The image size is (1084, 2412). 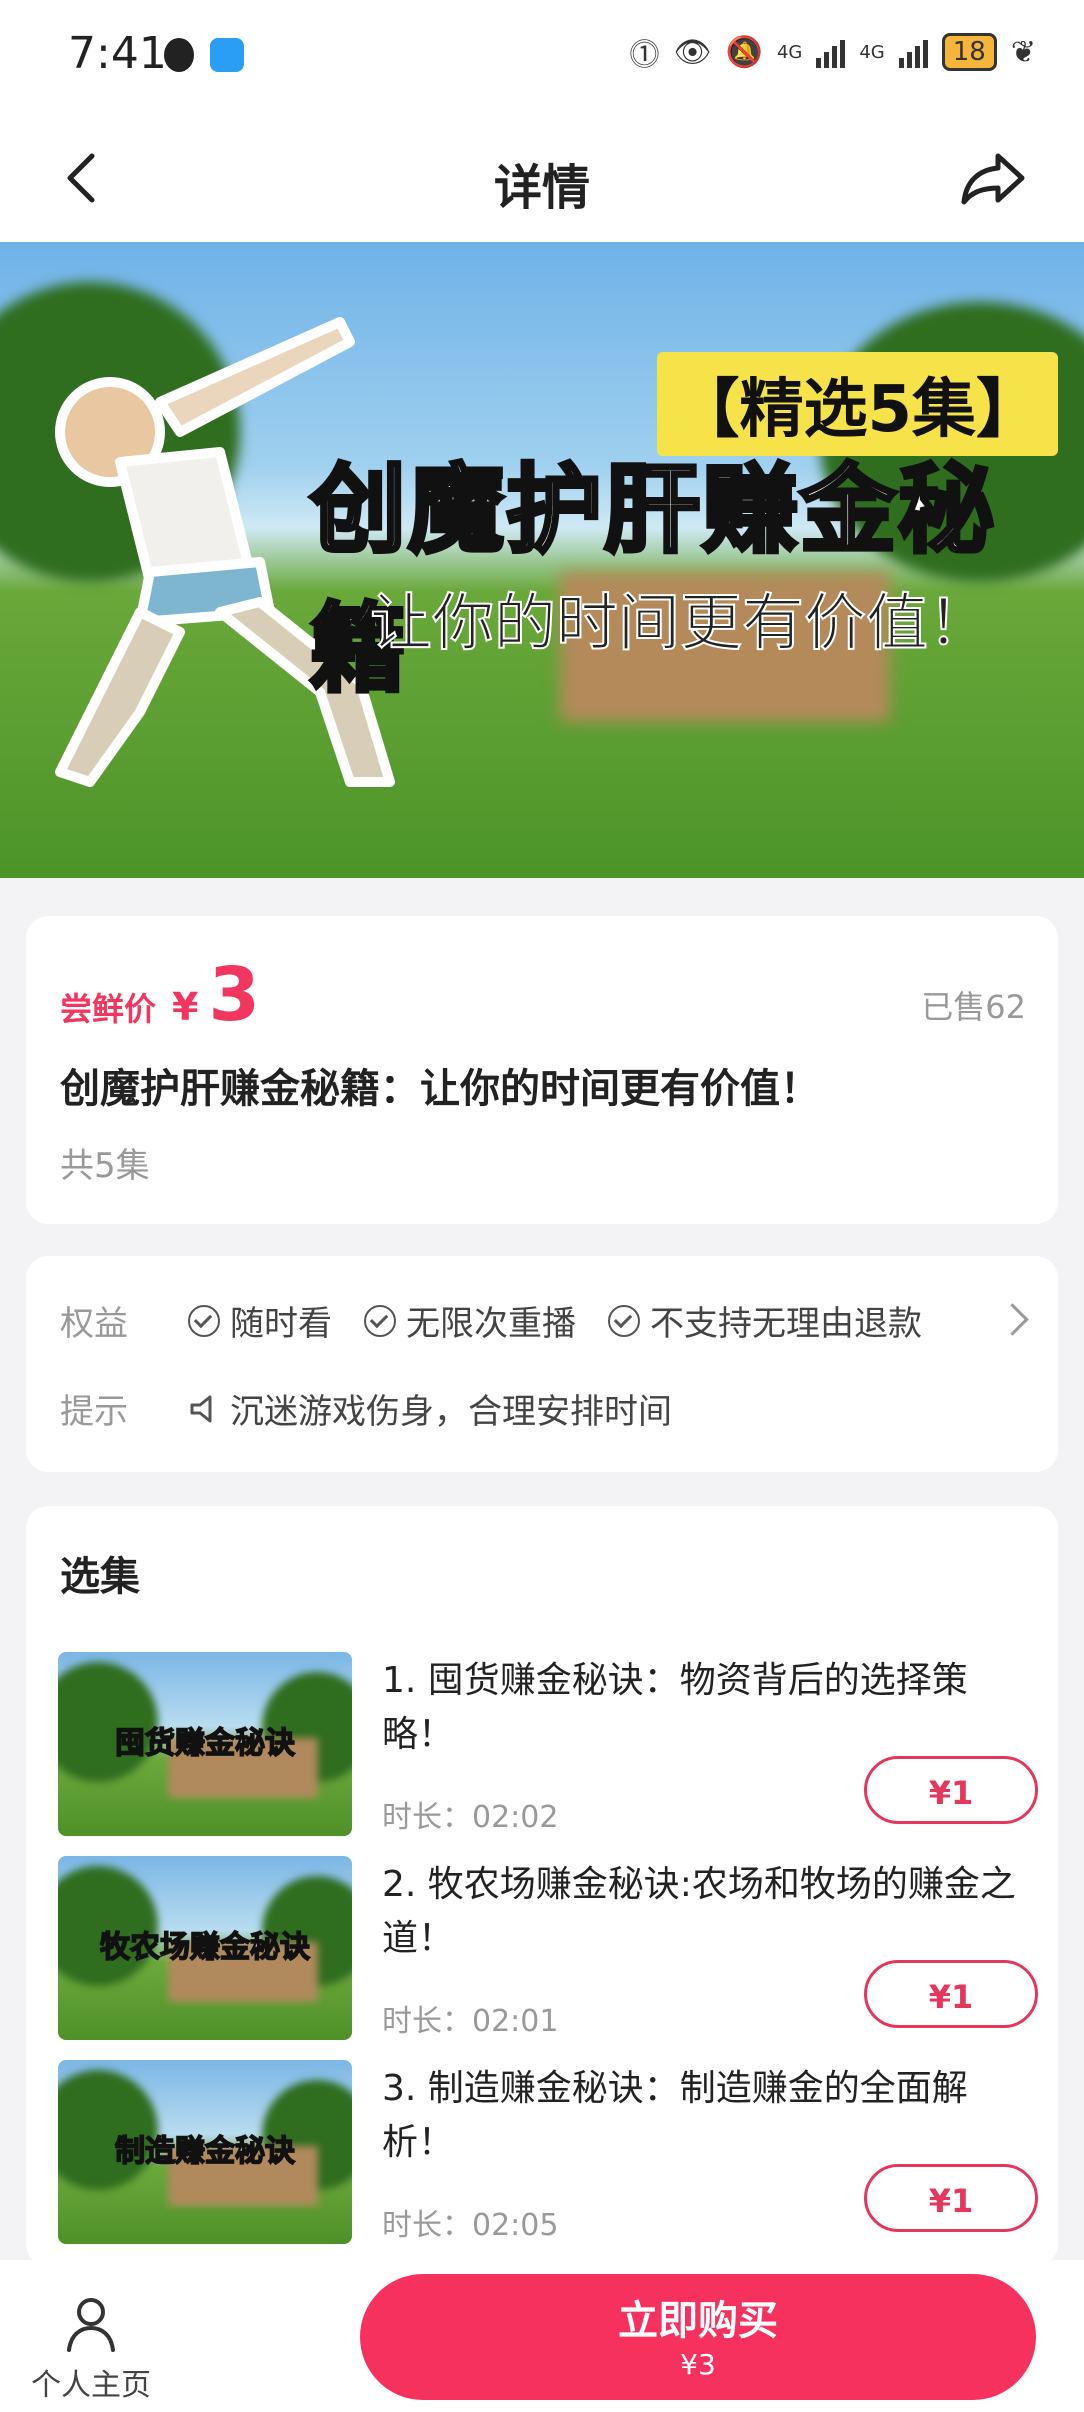 I want to click on benefits-label: 权益, so click(x=94, y=1324).